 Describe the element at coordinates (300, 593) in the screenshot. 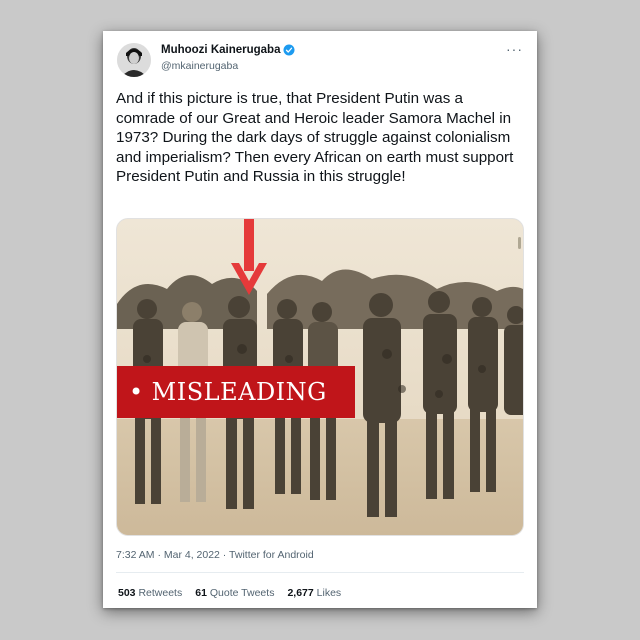

I see `likes-count: 2,677` at that location.